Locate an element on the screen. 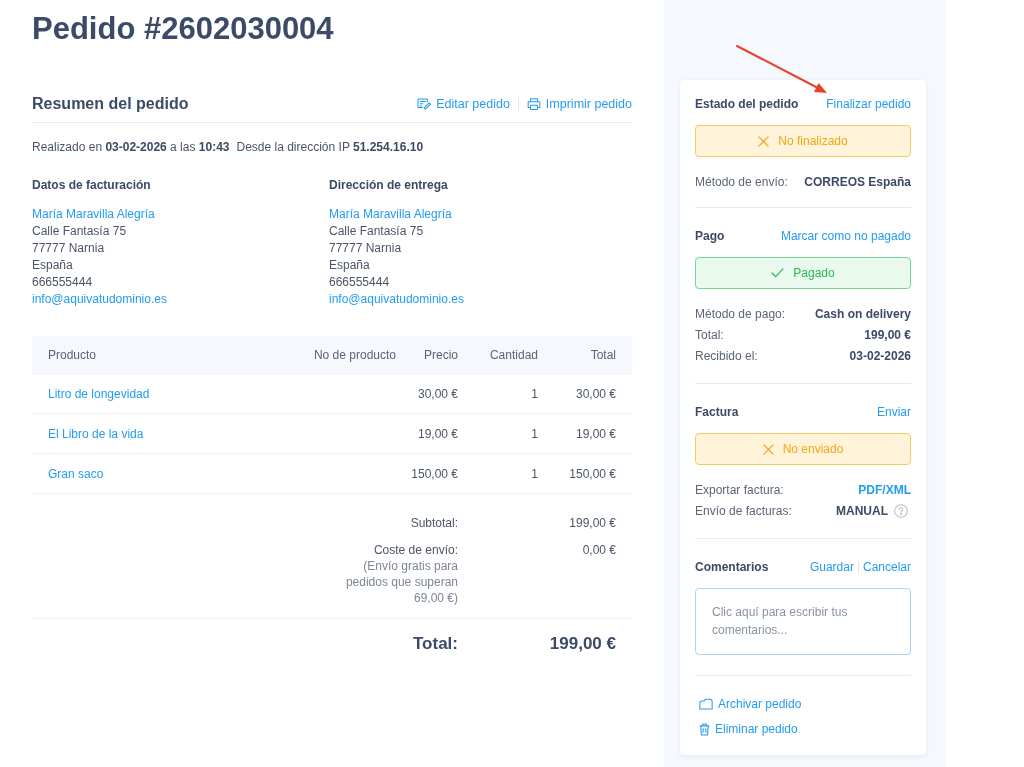  detail-label: Exportar factura: is located at coordinates (739, 490).